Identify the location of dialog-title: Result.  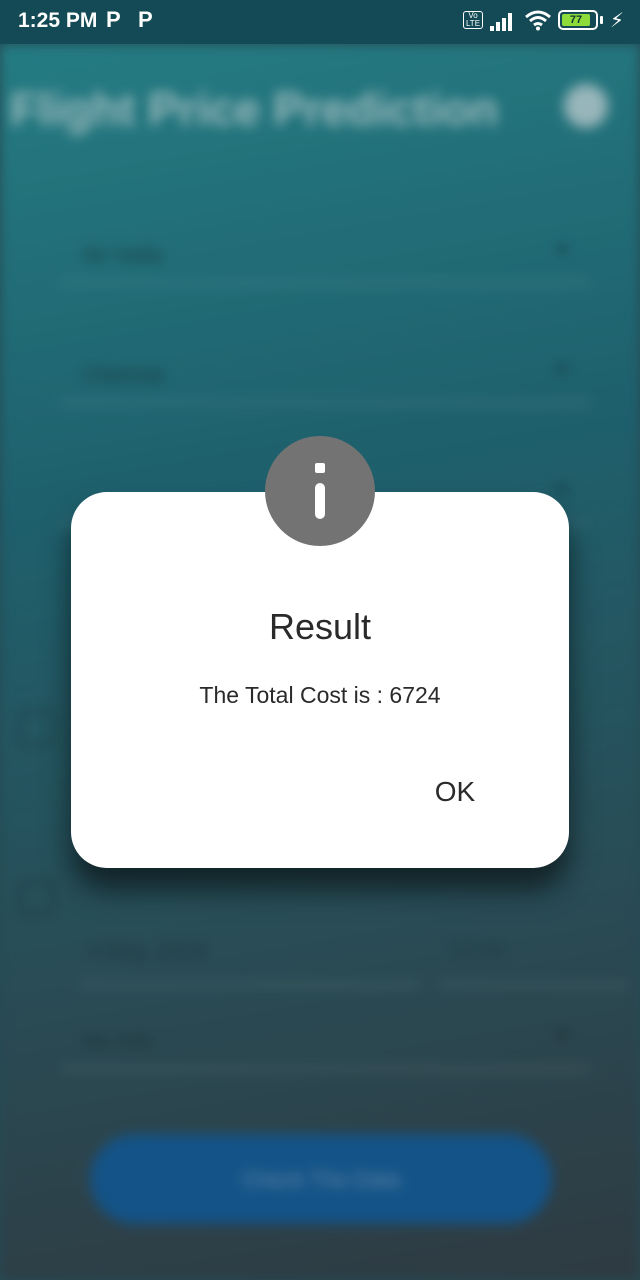
(320, 626).